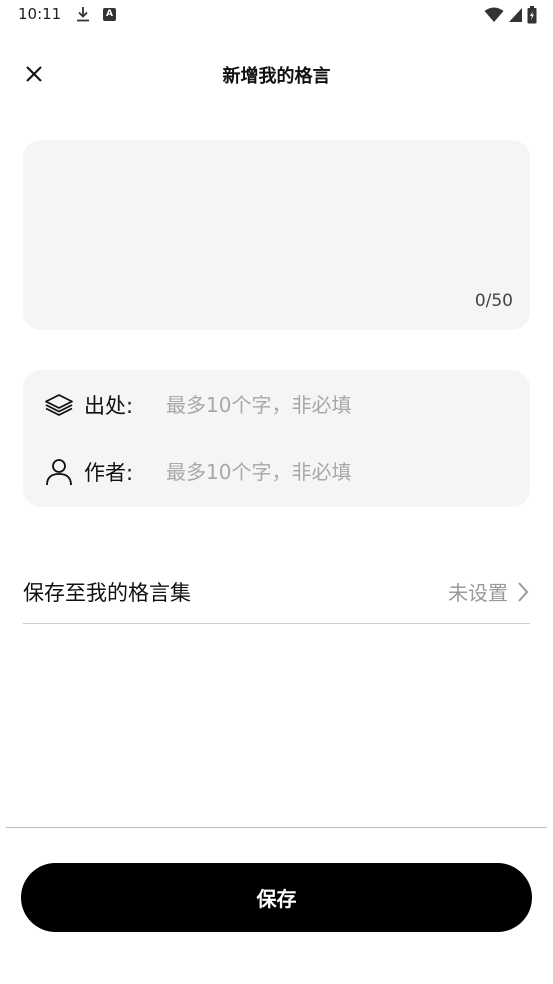 The height and width of the screenshot is (984, 553). What do you see at coordinates (109, 14) in the screenshot?
I see `a-notification-icon: A` at bounding box center [109, 14].